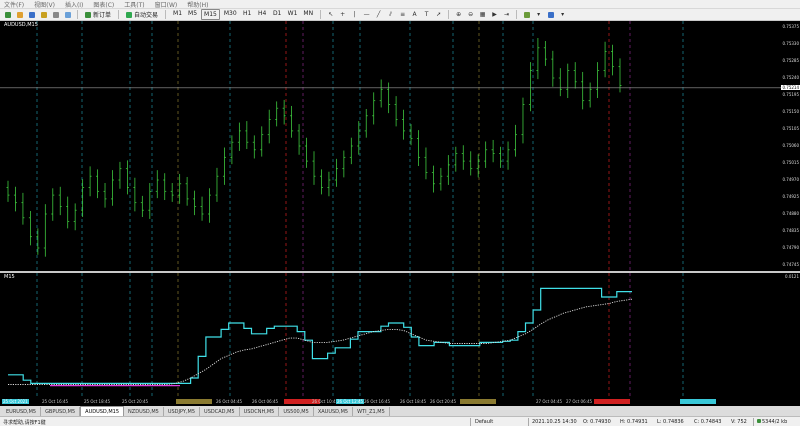  What do you see at coordinates (597, 422) in the screenshot?
I see `status-open: O: 0.74930` at bounding box center [597, 422].